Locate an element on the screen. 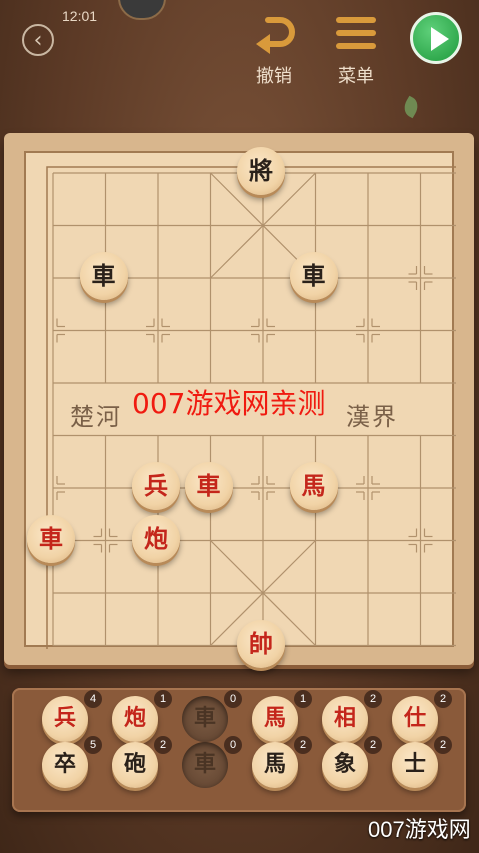  captured-piece: 砲 is located at coordinates (135, 765).